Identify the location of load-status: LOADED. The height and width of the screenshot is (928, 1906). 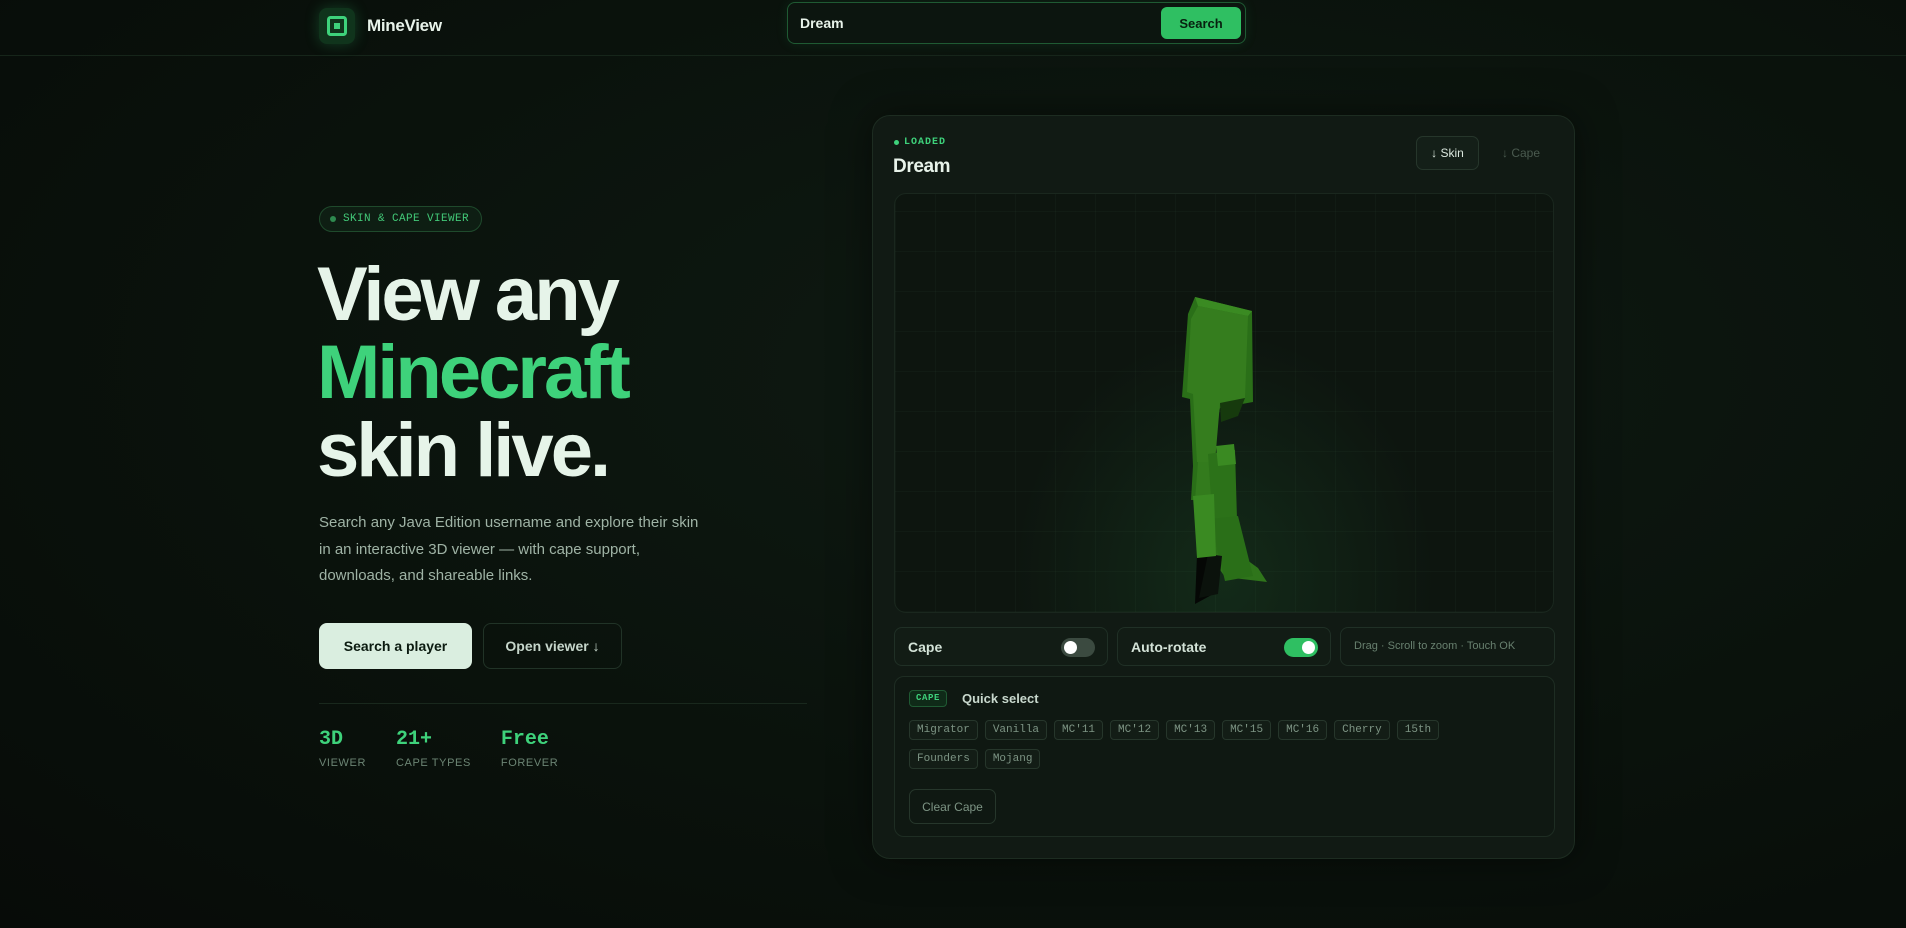
(920, 142).